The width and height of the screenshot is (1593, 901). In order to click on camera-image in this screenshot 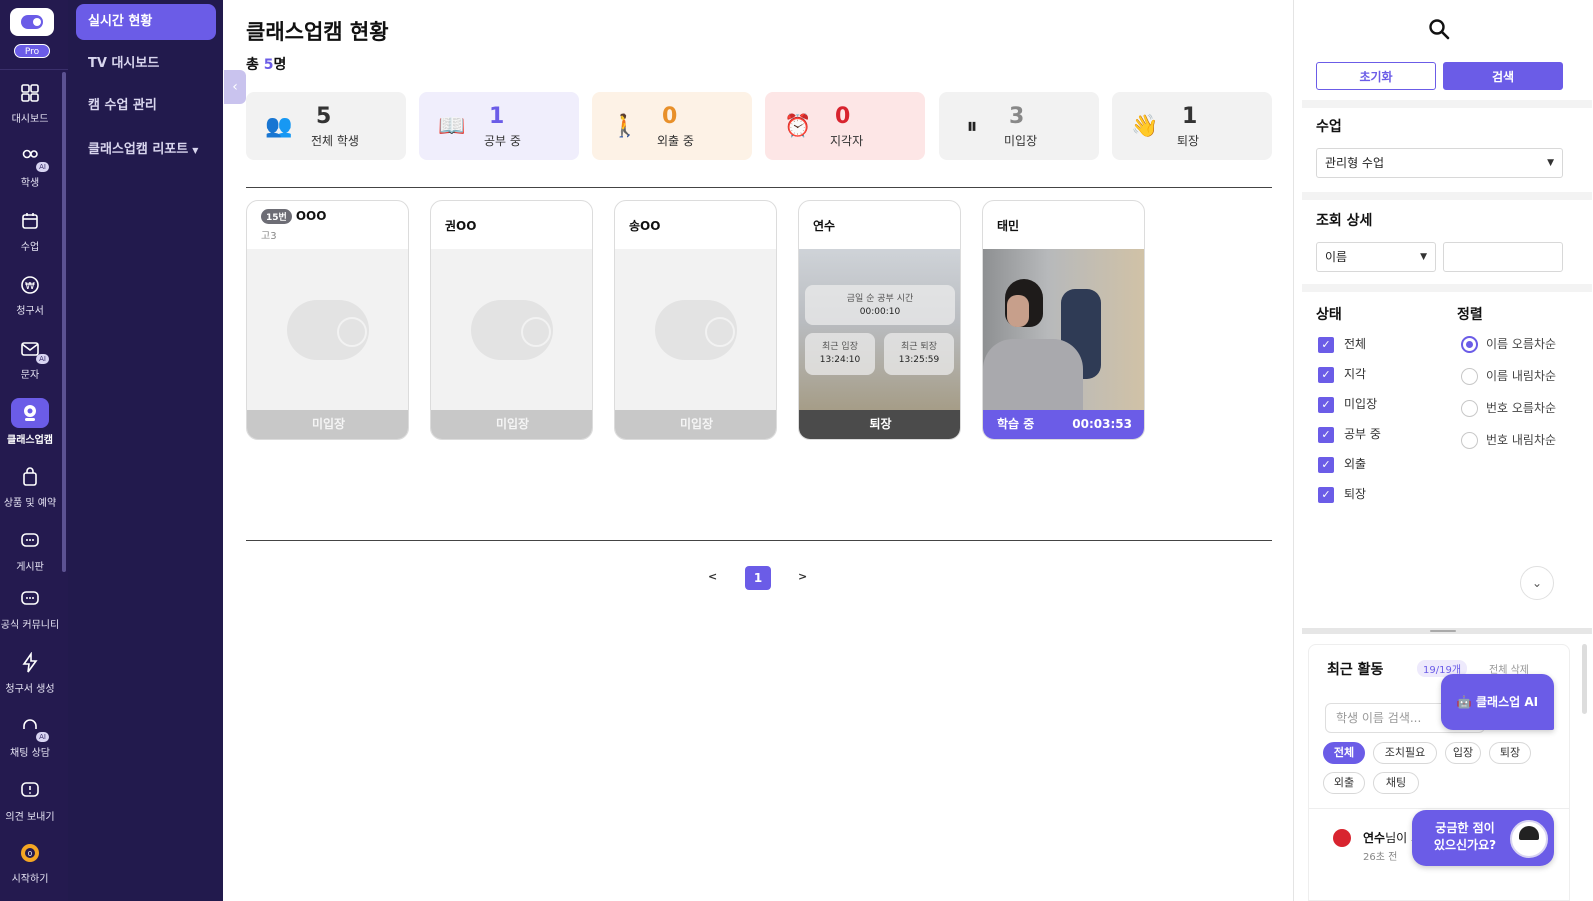, I will do `click(879, 330)`.